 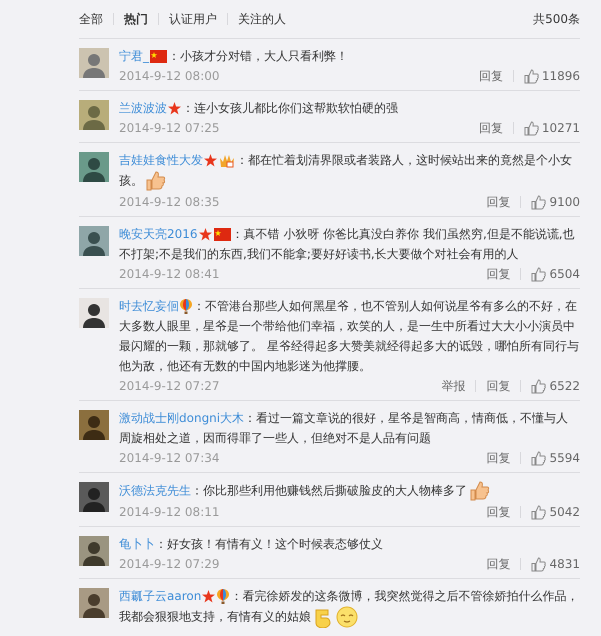 I want to click on comment-text: 兰波波波 ：连小女孩儿都比你们这帮欺软怕硬的强, so click(x=259, y=109).